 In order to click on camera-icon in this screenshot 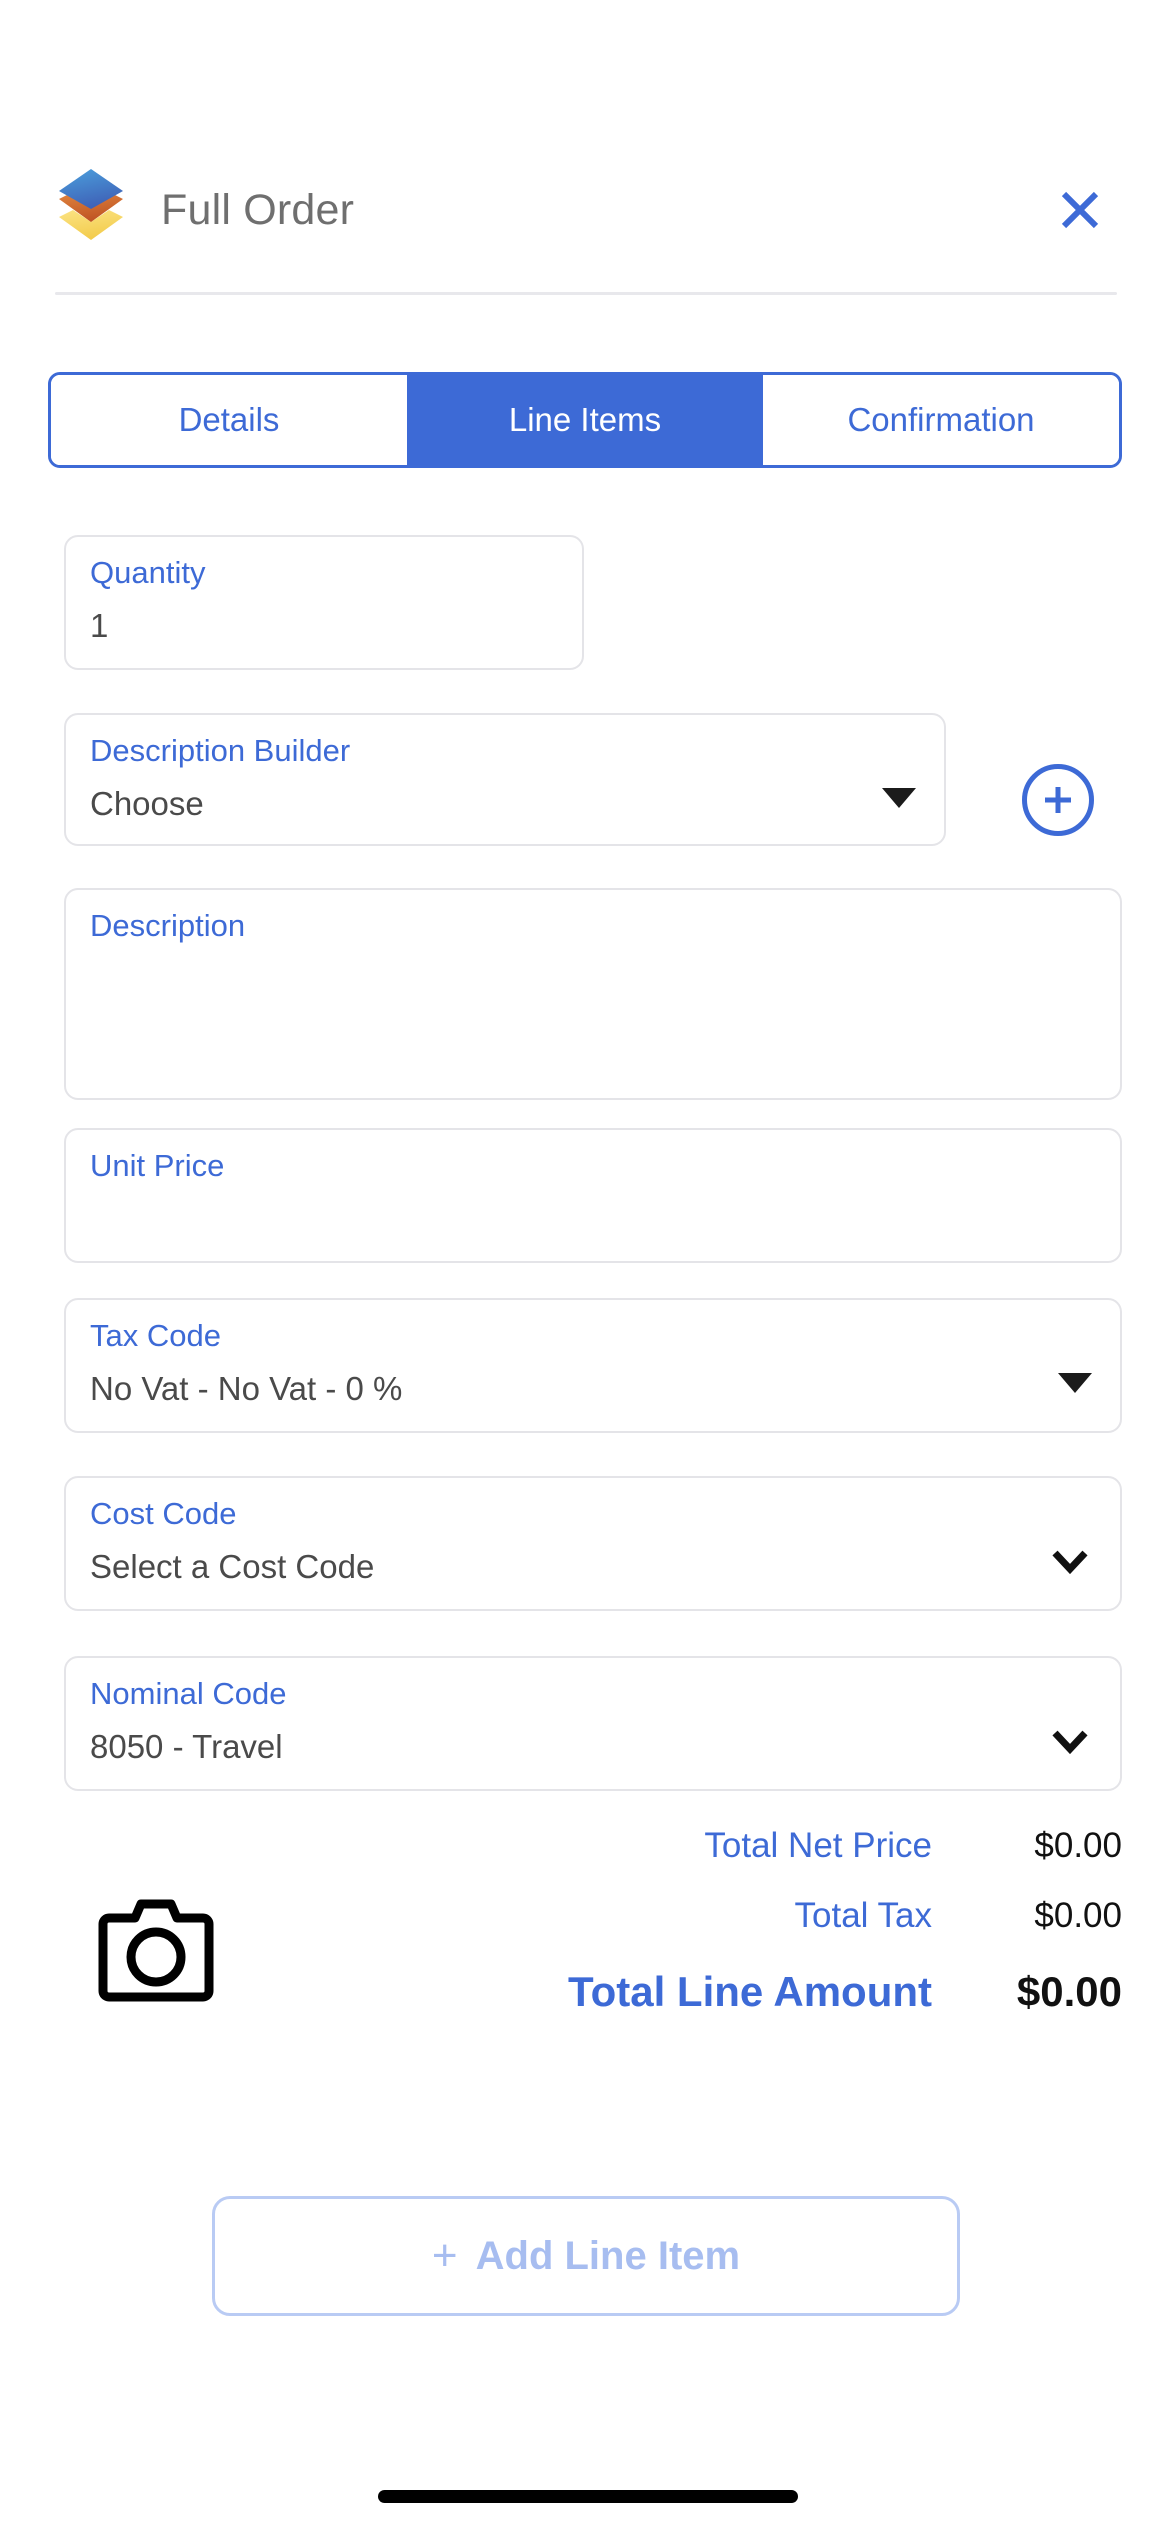, I will do `click(156, 1950)`.